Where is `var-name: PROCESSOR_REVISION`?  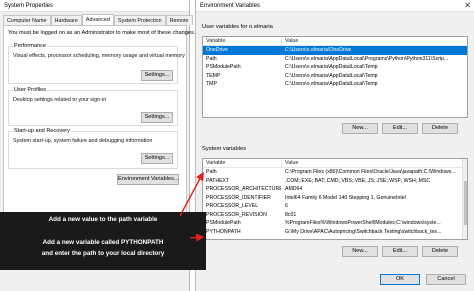
var-name: PROCESSOR_REVISION is located at coordinates (236, 214).